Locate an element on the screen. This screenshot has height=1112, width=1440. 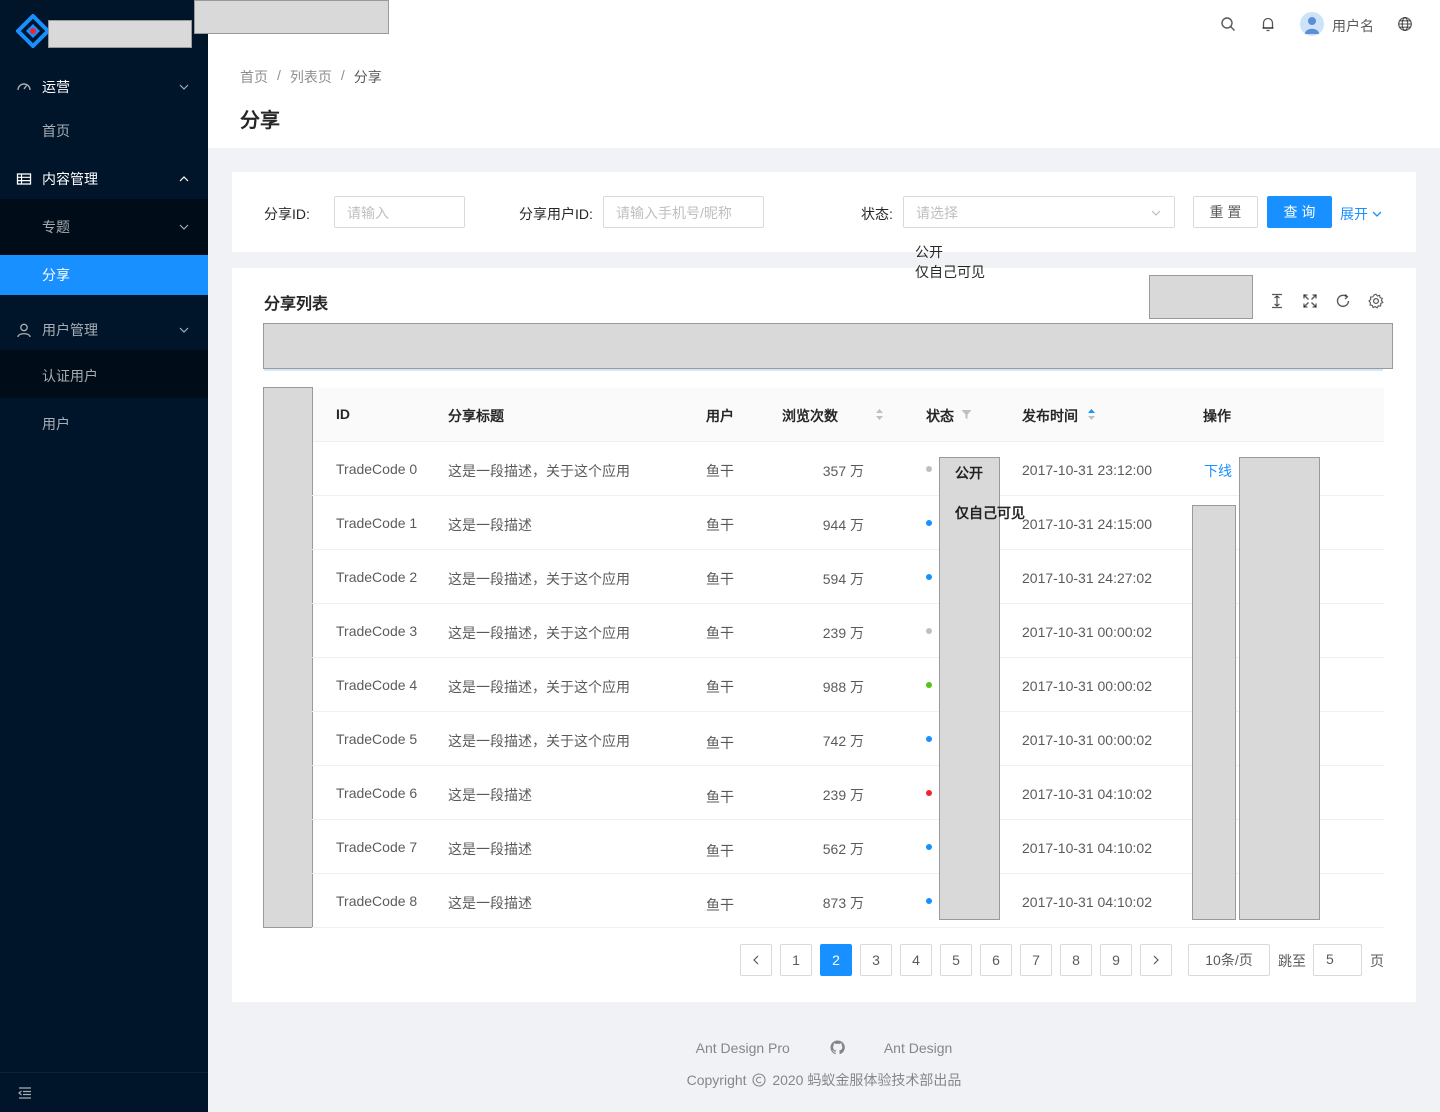
status-popup-private: 仅自己可见 is located at coordinates (990, 513).